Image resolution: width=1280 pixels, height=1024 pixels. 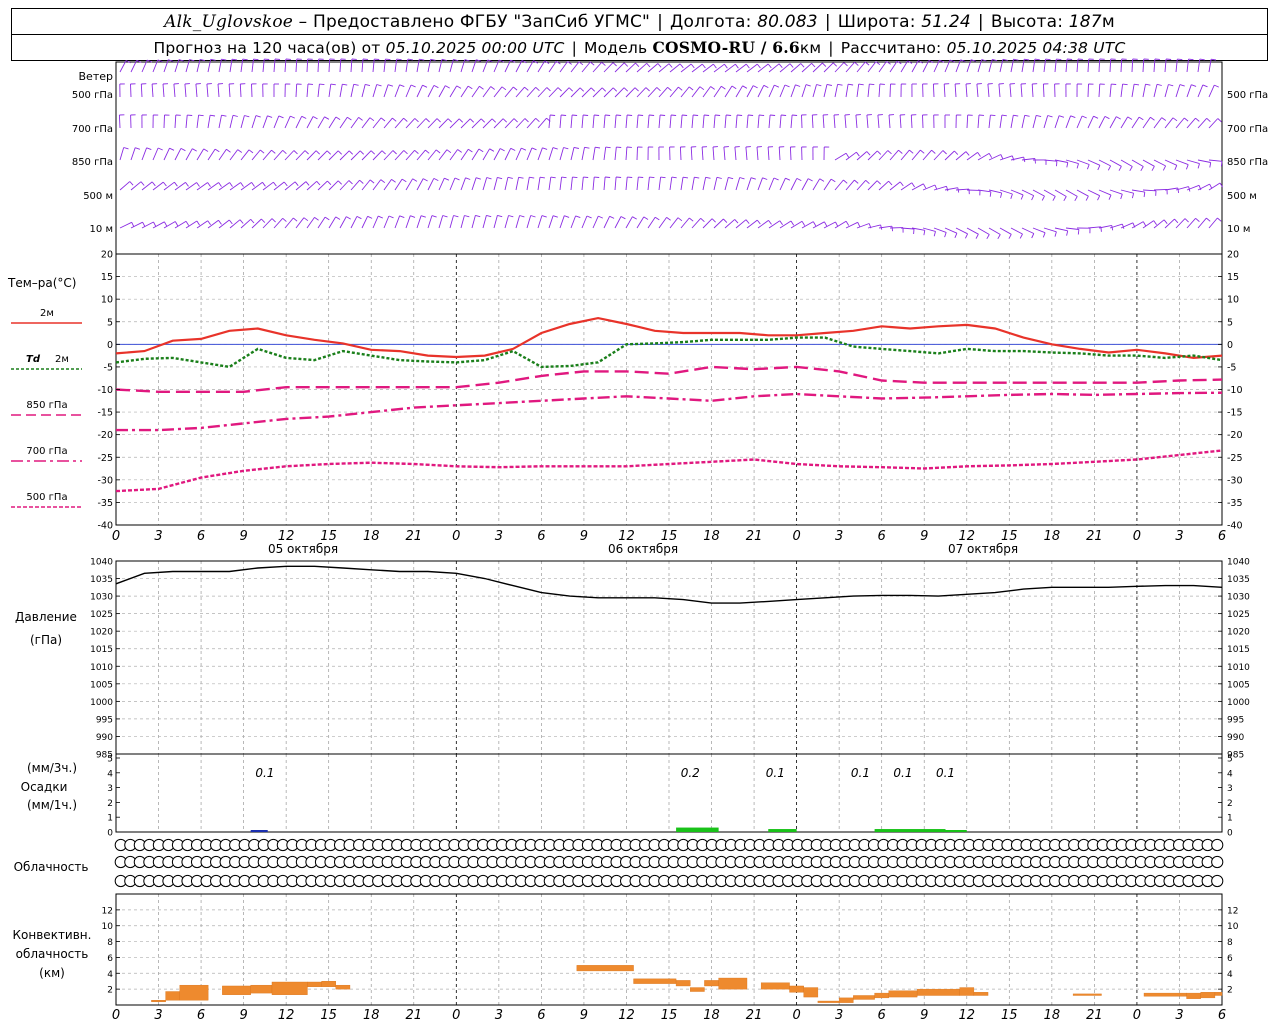 What do you see at coordinates (328, 1015) in the screenshot?
I see `x-tick-label: 15` at bounding box center [328, 1015].